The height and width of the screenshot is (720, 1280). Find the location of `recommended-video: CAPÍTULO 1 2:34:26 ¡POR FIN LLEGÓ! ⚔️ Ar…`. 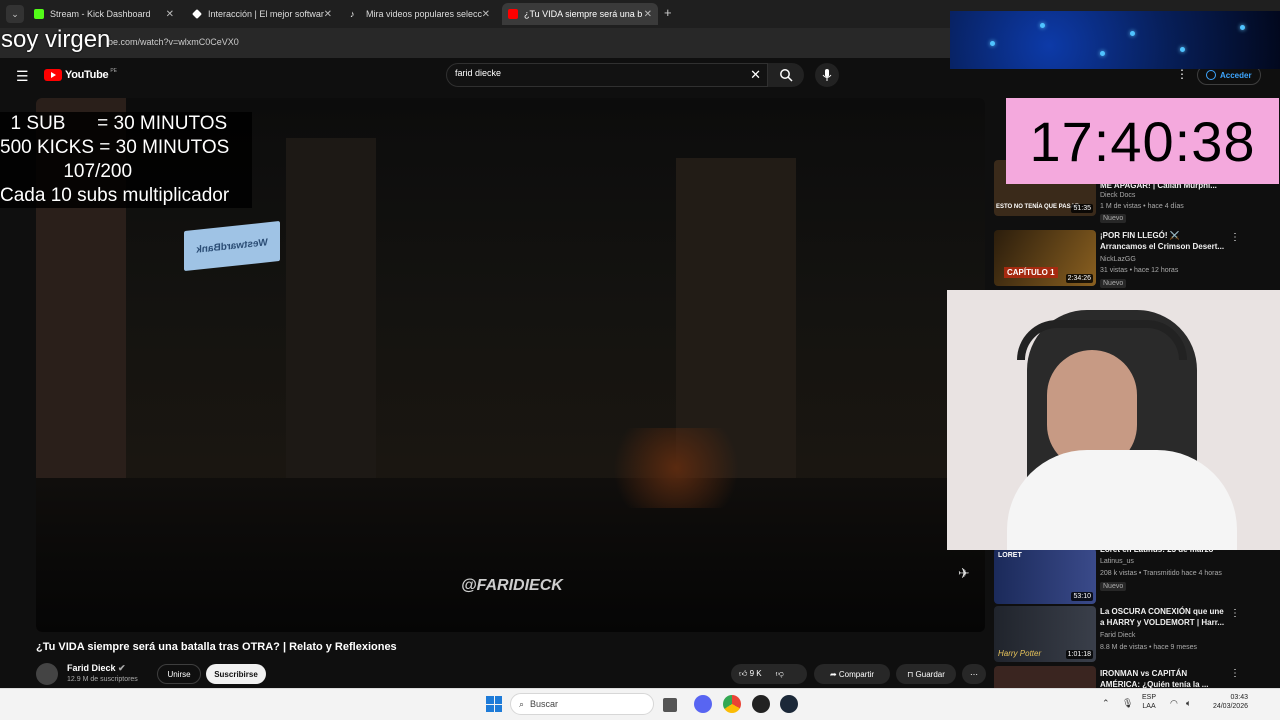

recommended-video: CAPÍTULO 1 2:34:26 ¡POR FIN LLEGÓ! ⚔️ Ar… is located at coordinates (1129, 259).